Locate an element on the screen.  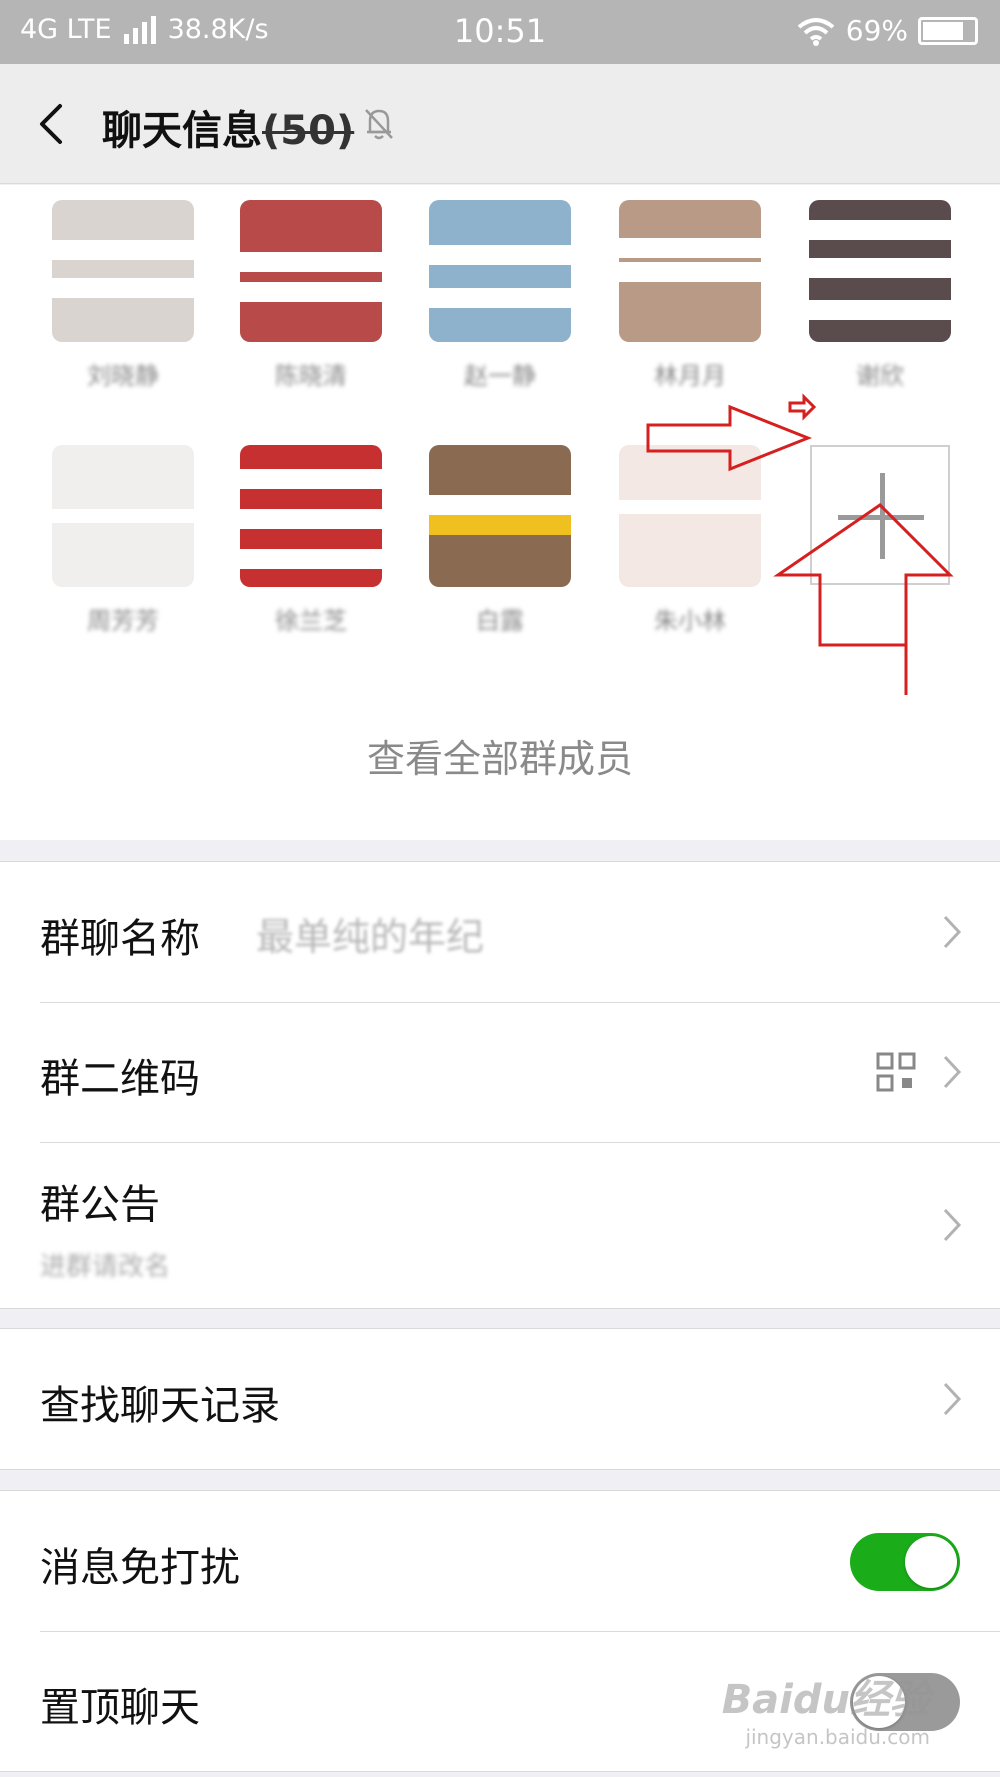
announcement-preview: 进群请改名 is located at coordinates (105, 1267).